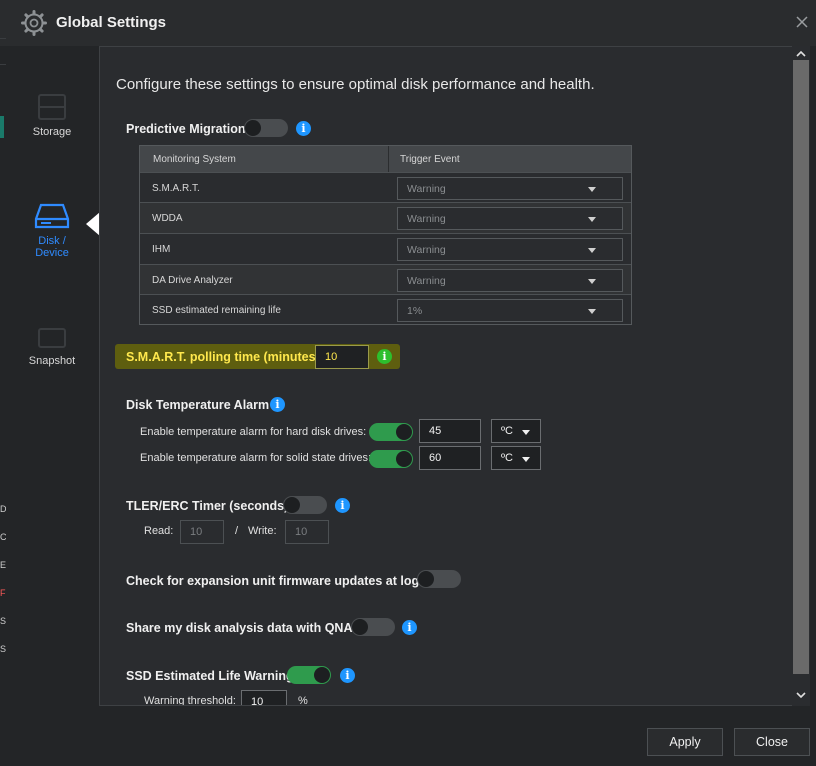  What do you see at coordinates (52, 107) in the screenshot?
I see `storage-icon` at bounding box center [52, 107].